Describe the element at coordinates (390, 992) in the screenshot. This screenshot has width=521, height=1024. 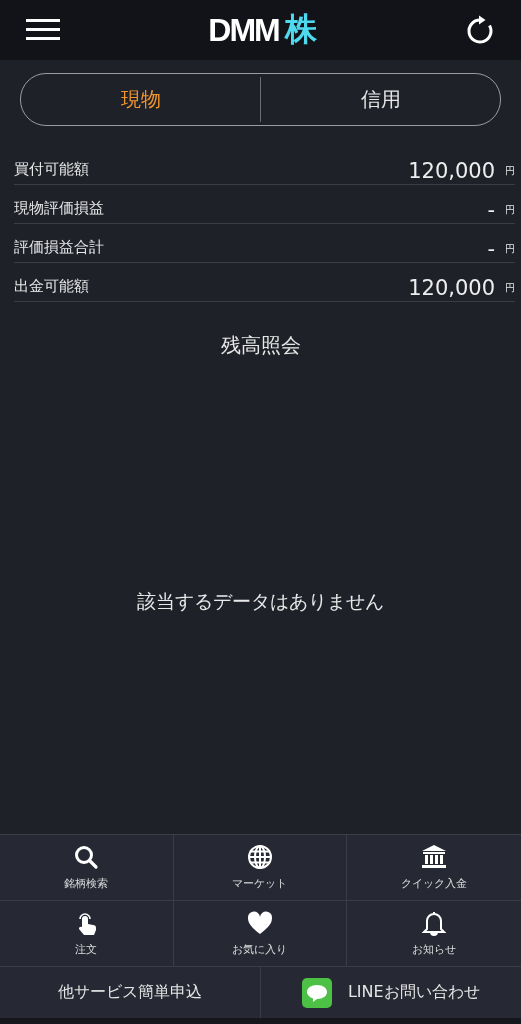
I see `chat-link: LINEお問い合わせ` at that location.